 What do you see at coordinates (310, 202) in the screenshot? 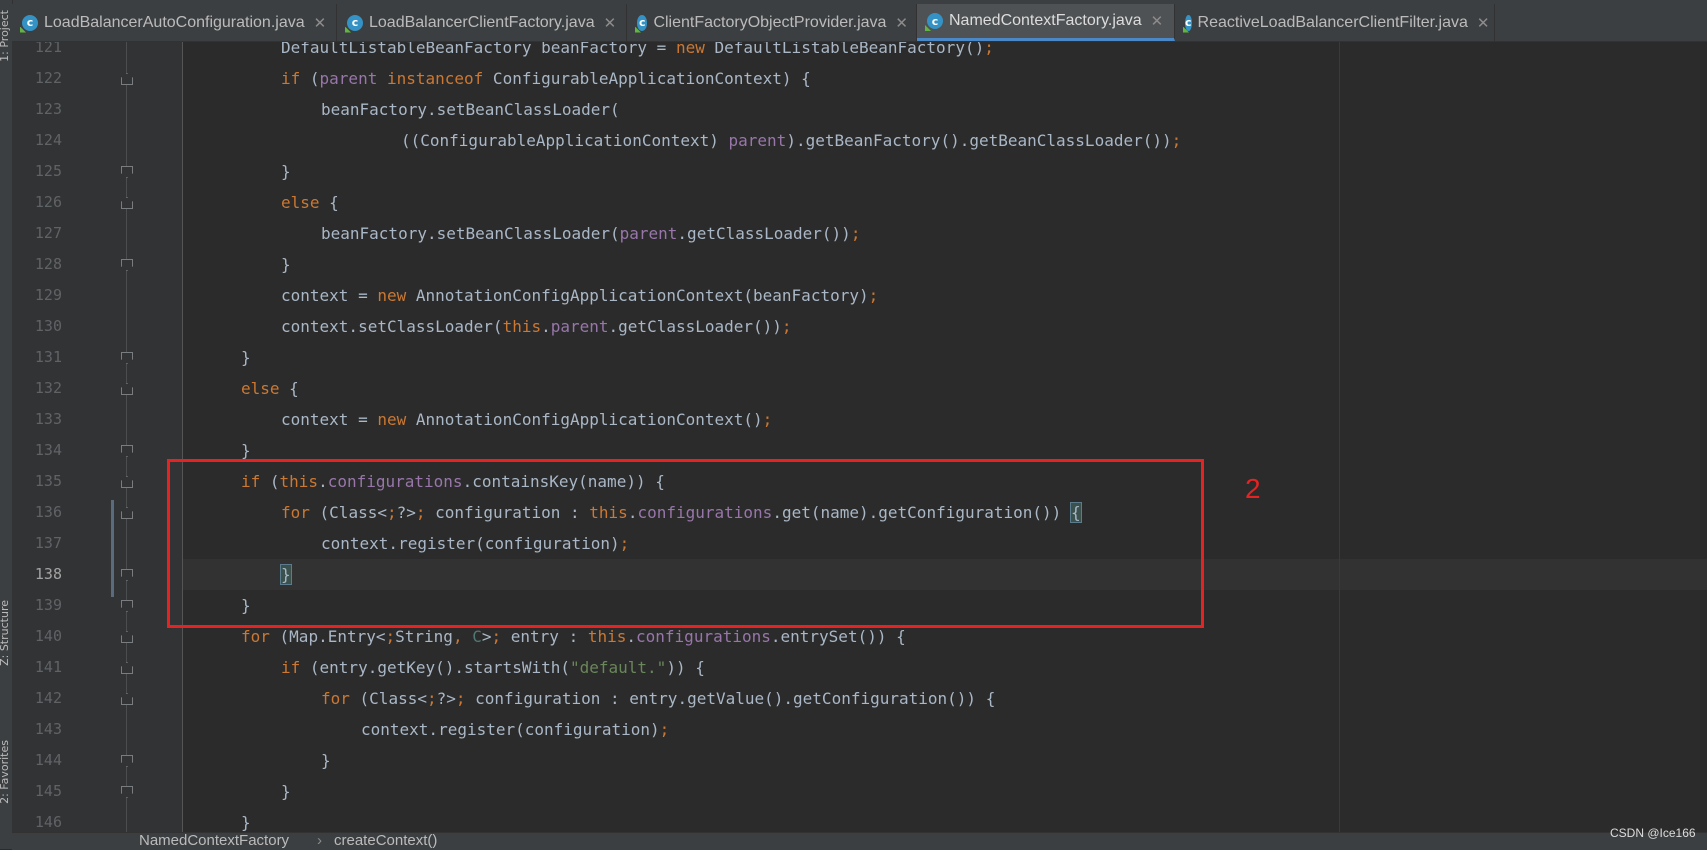
I see `code-text: else {` at bounding box center [310, 202].